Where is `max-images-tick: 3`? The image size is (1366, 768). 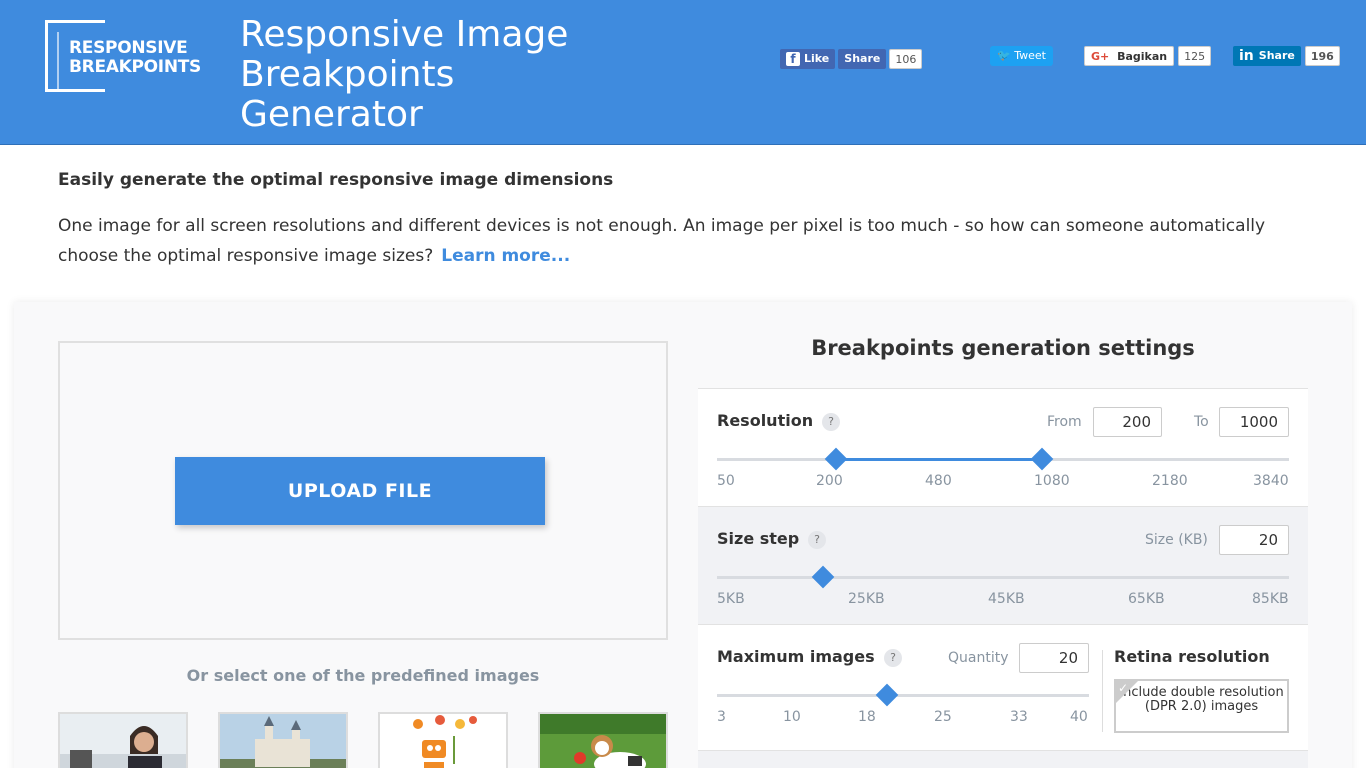 max-images-tick: 3 is located at coordinates (721, 717).